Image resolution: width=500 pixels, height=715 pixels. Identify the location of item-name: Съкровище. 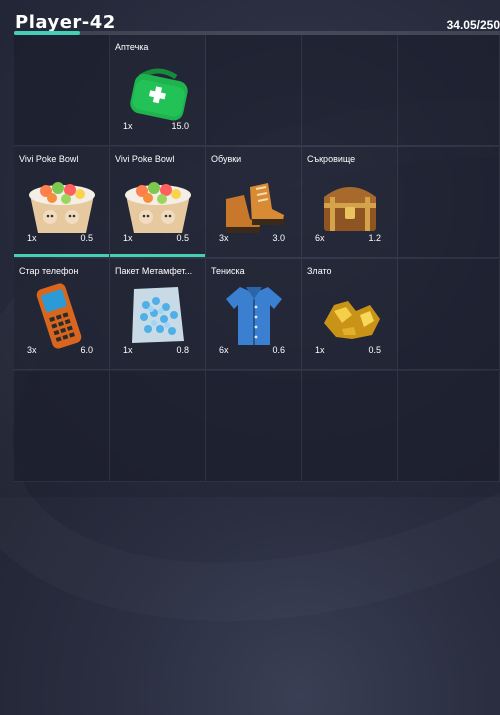
(331, 159).